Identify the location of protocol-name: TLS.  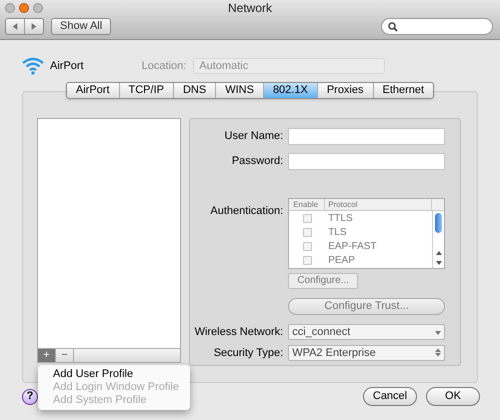
(337, 233).